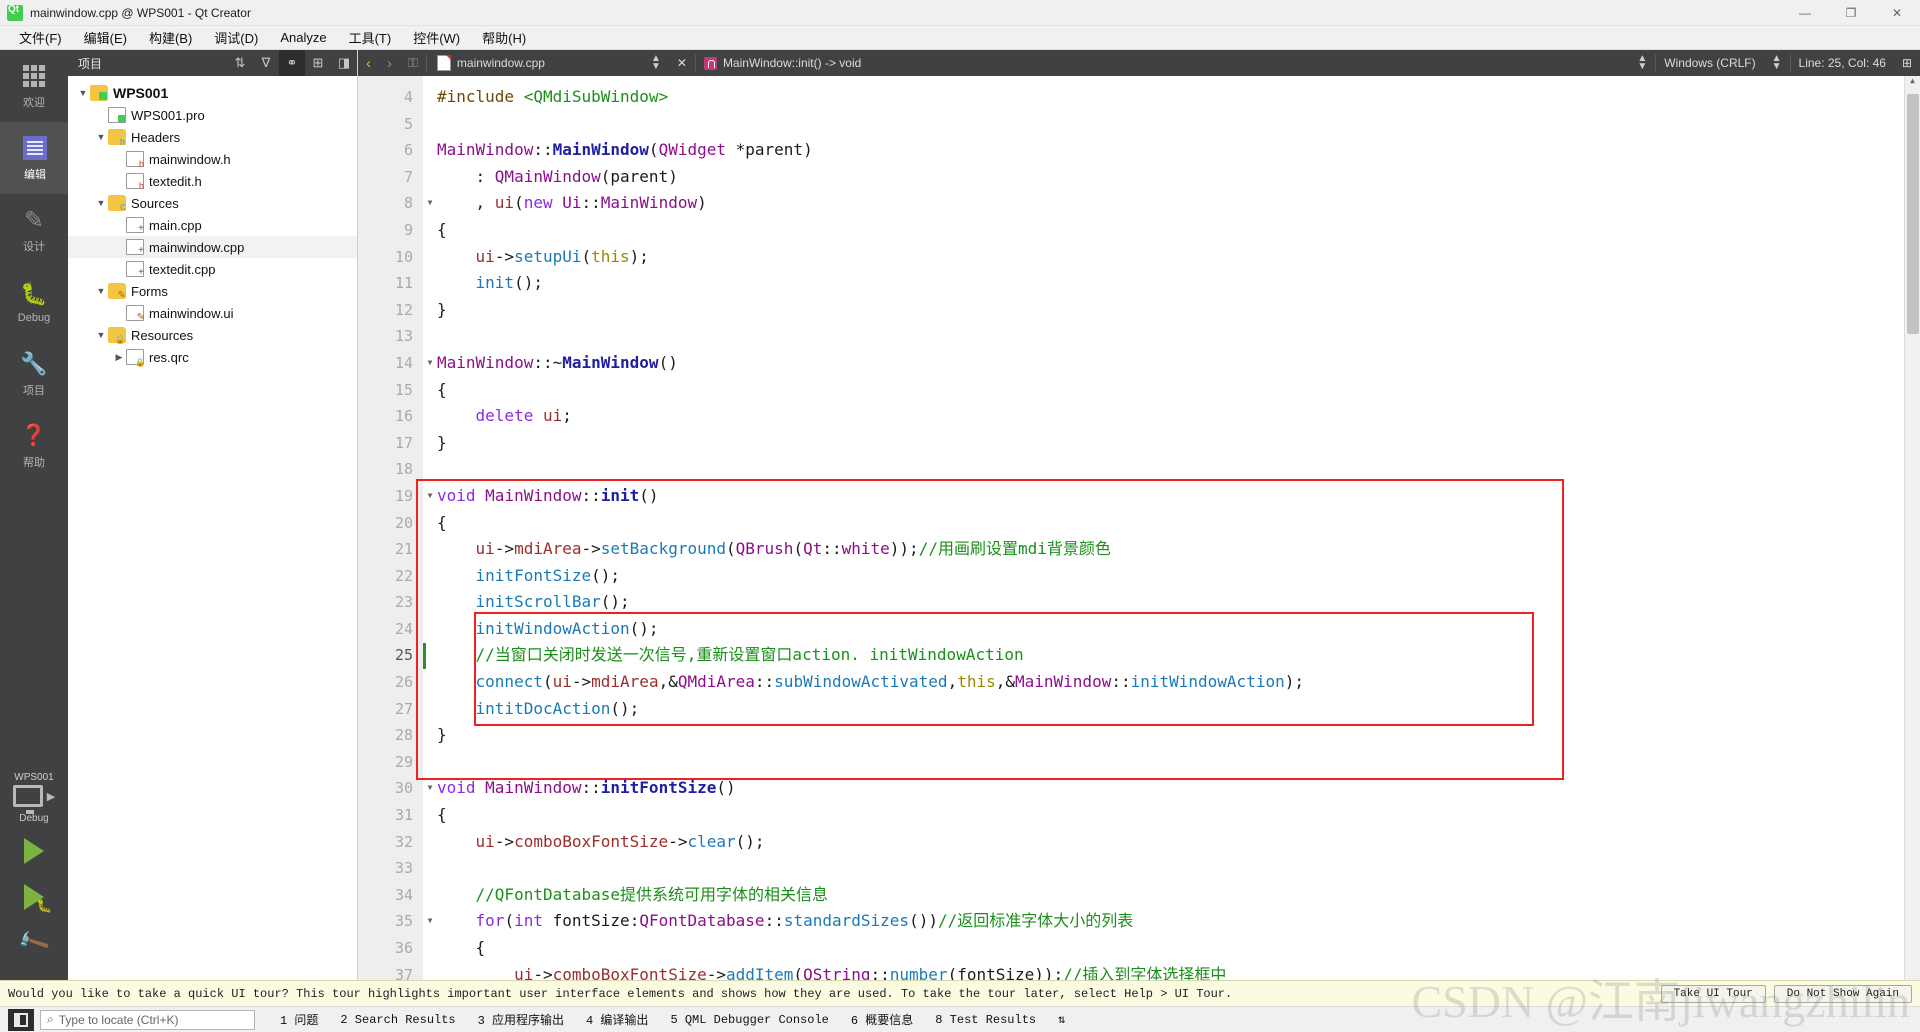 This screenshot has height=1032, width=1920. I want to click on menu-item-1: 编辑(E), so click(105, 37).